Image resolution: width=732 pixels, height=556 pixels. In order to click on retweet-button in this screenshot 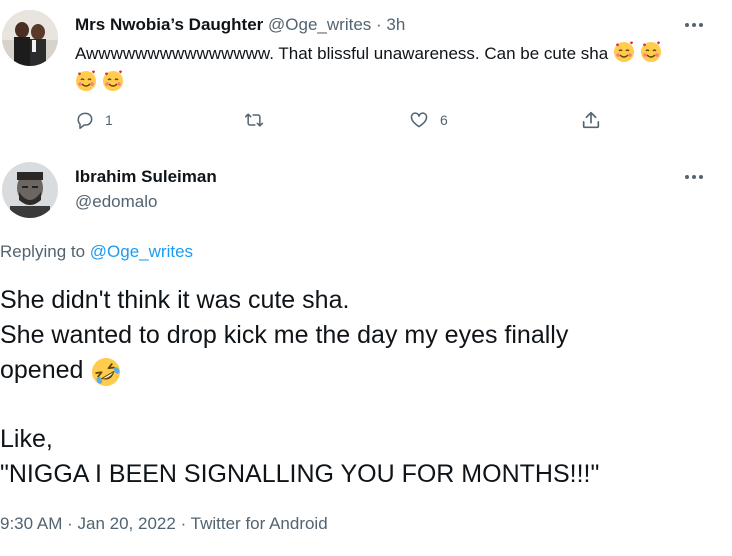, I will do `click(254, 120)`.